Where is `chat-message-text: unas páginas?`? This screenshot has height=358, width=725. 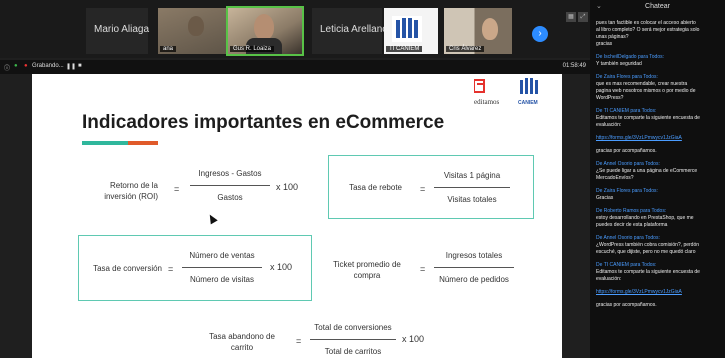
chat-message-text: unas páginas? is located at coordinates (612, 37).